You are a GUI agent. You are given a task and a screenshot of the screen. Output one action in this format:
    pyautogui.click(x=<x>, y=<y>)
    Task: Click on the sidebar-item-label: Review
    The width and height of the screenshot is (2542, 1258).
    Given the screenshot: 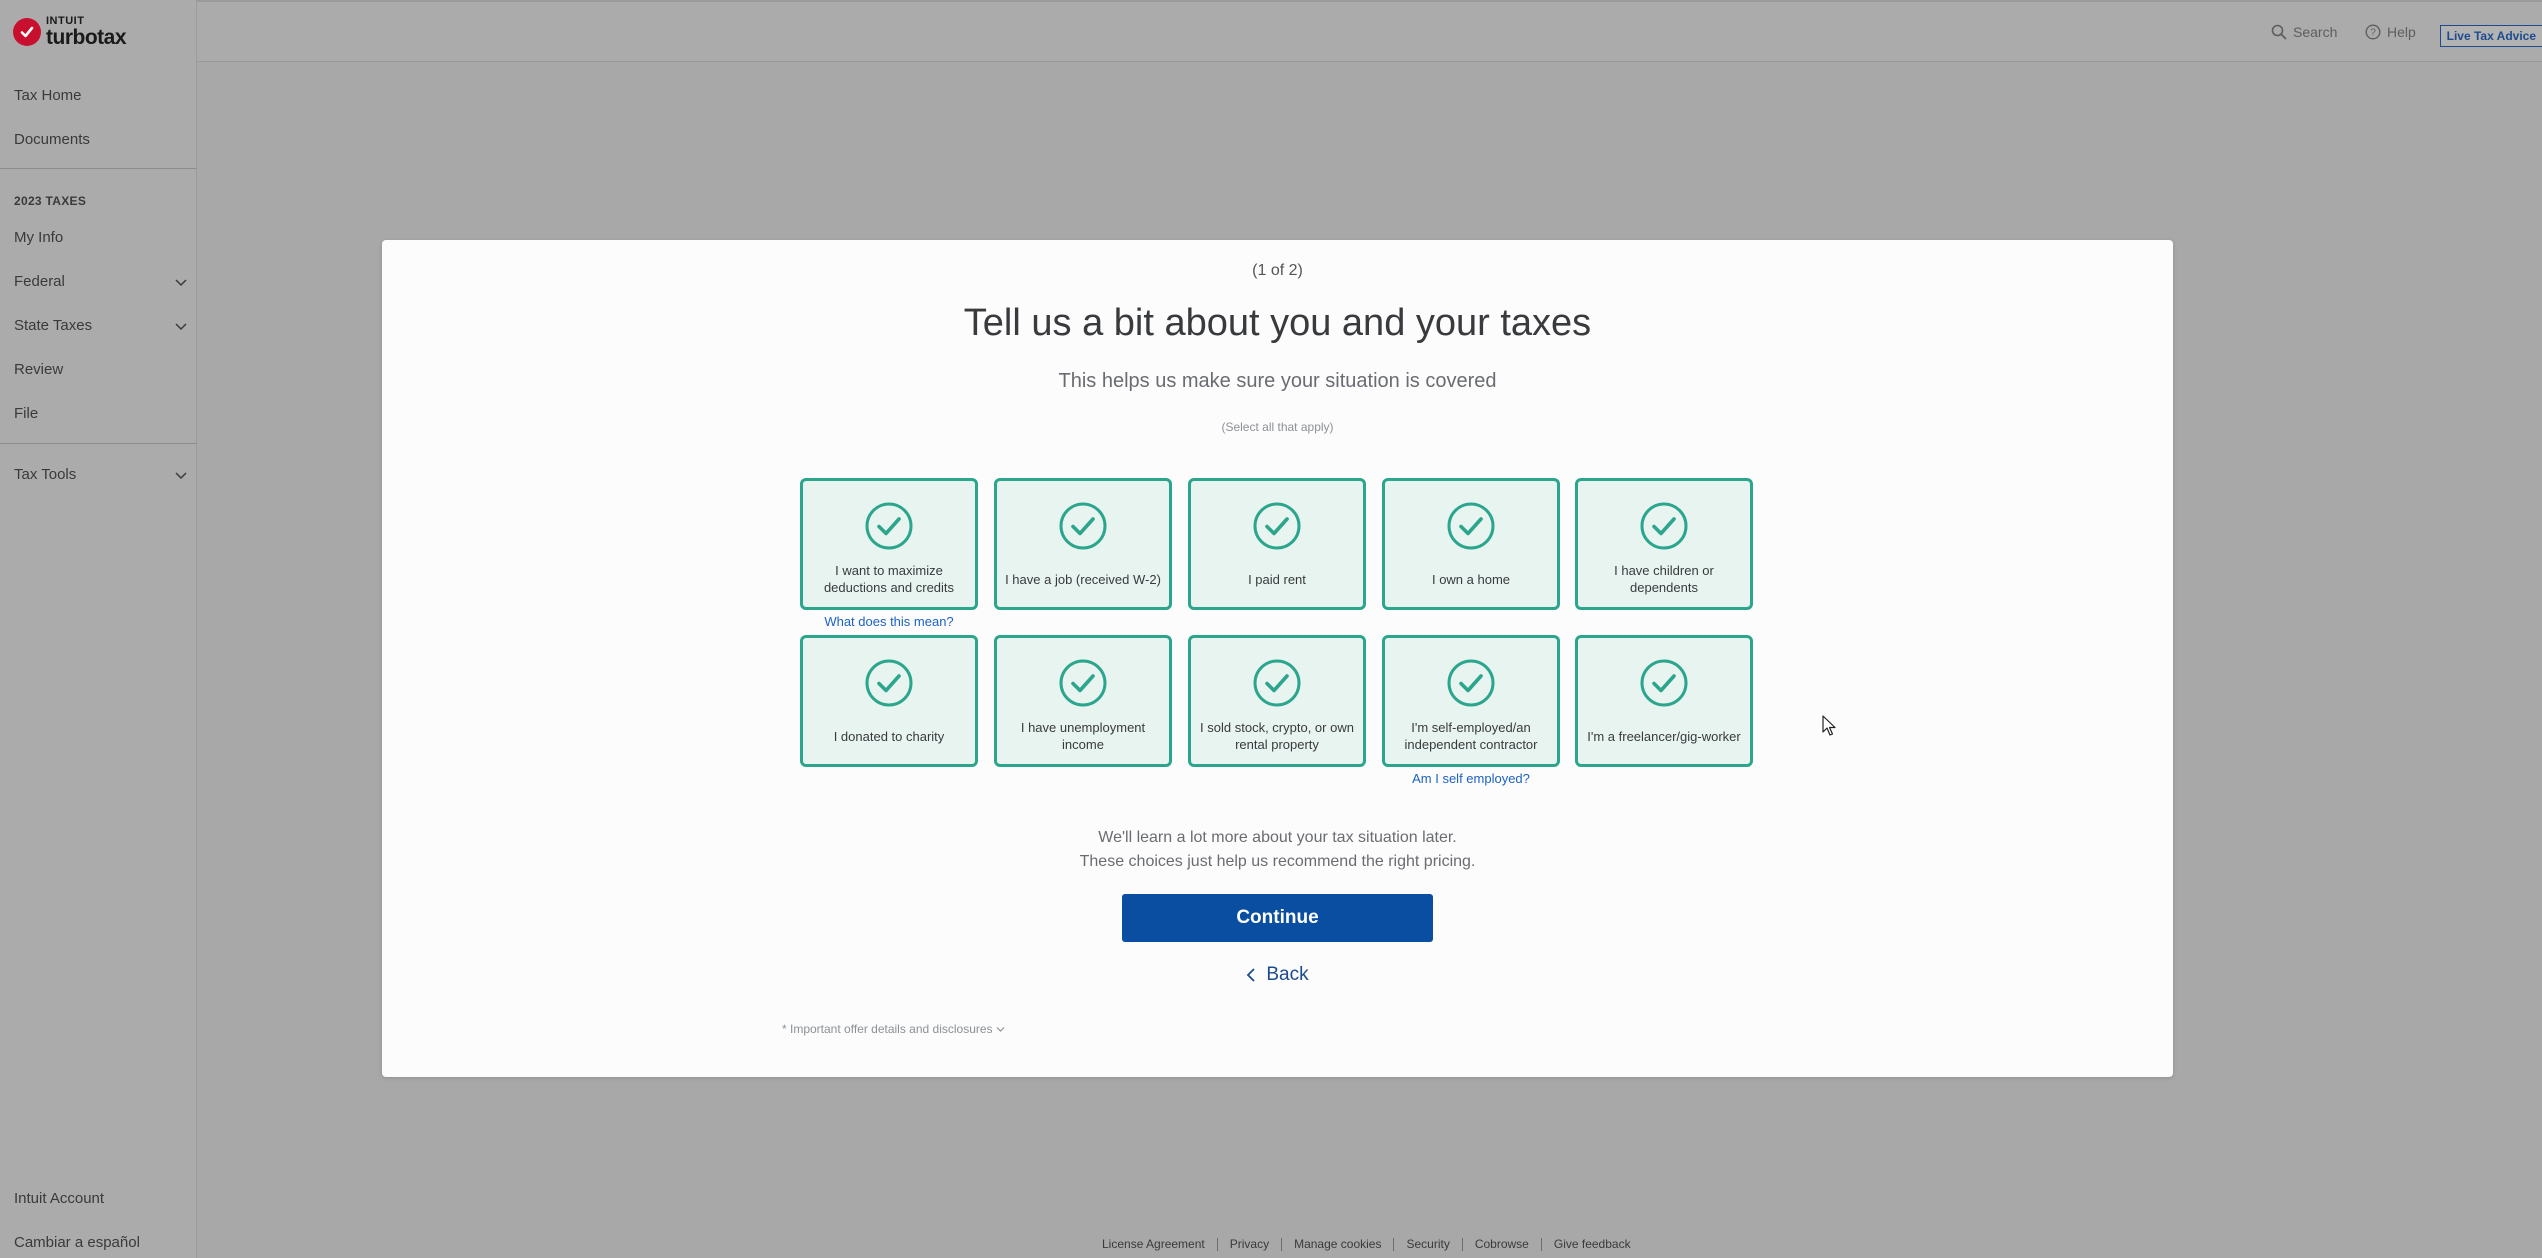 What is the action you would take?
    pyautogui.click(x=39, y=369)
    